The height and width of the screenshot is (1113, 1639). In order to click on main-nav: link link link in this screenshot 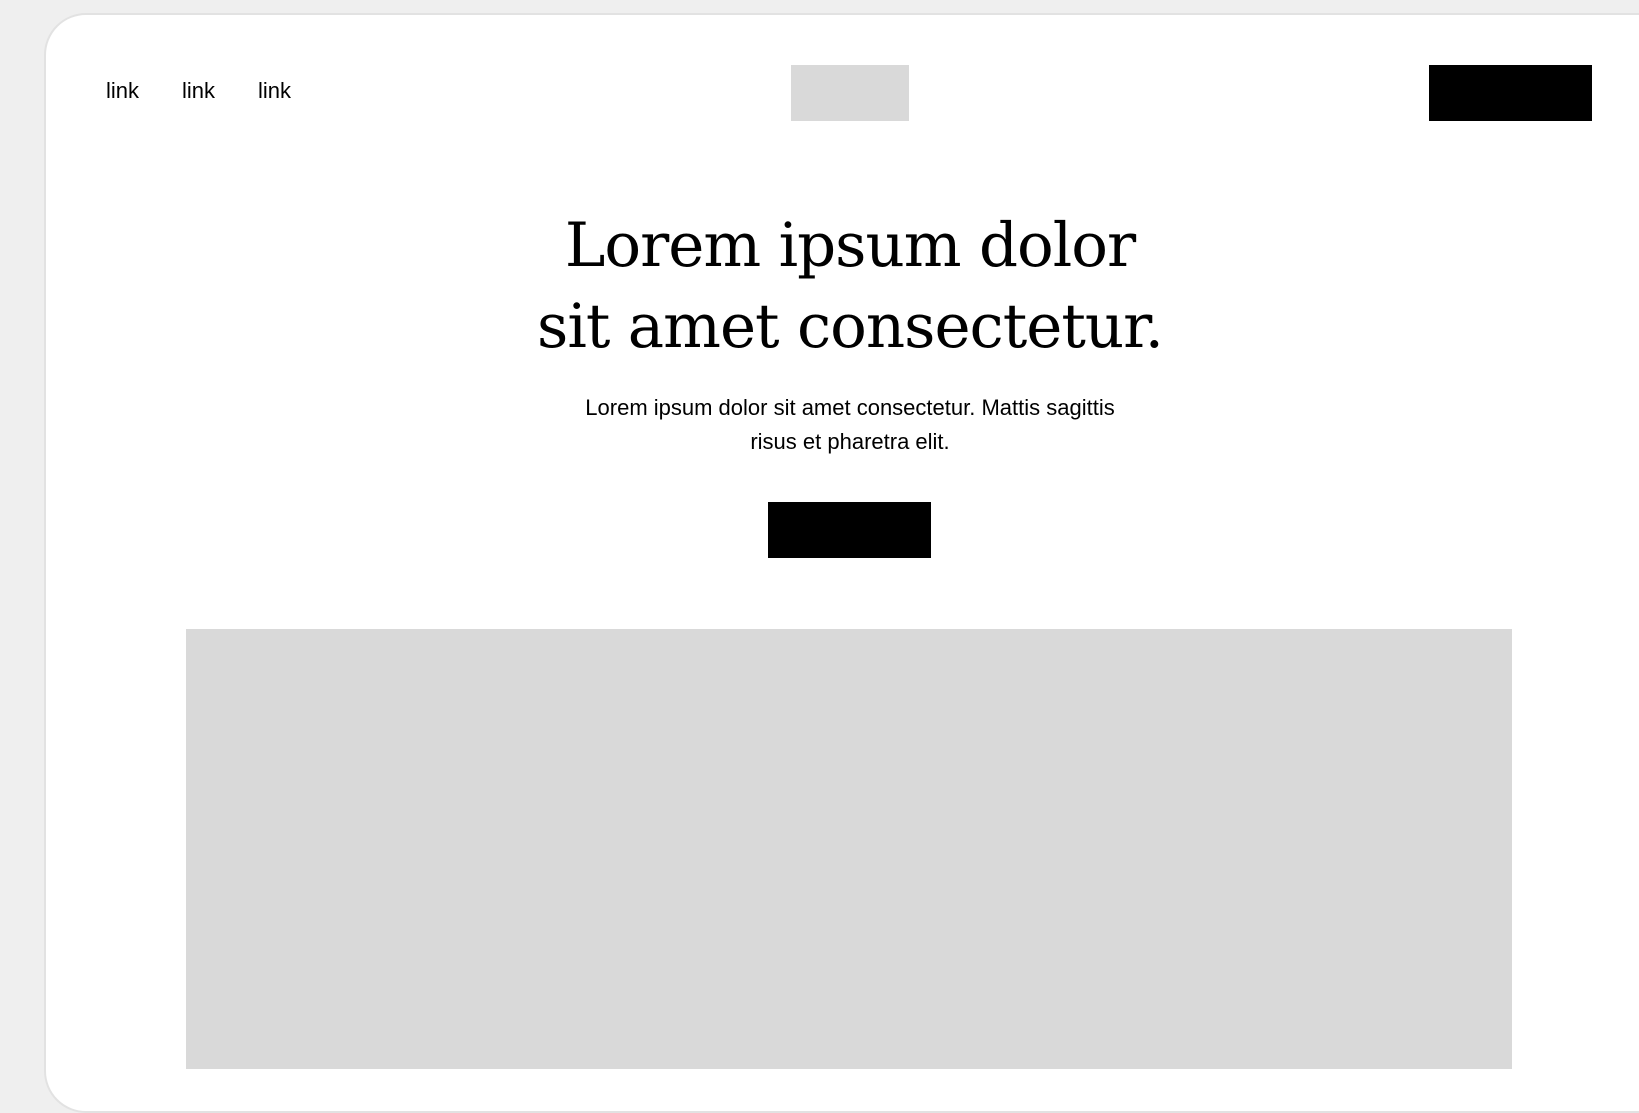, I will do `click(198, 91)`.